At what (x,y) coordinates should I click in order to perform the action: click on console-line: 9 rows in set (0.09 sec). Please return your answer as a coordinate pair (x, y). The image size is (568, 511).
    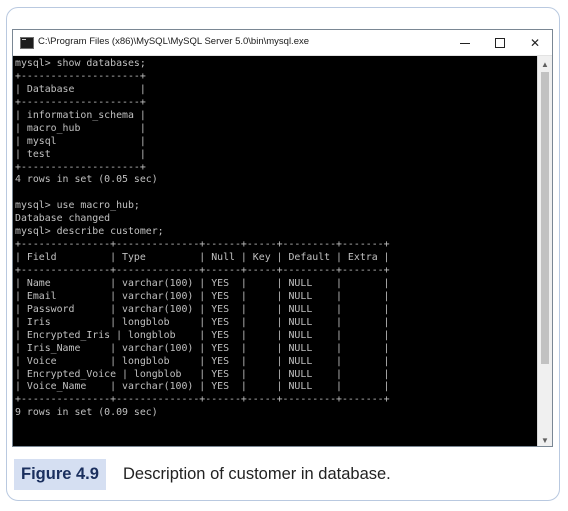
    Looking at the image, I should click on (86, 413).